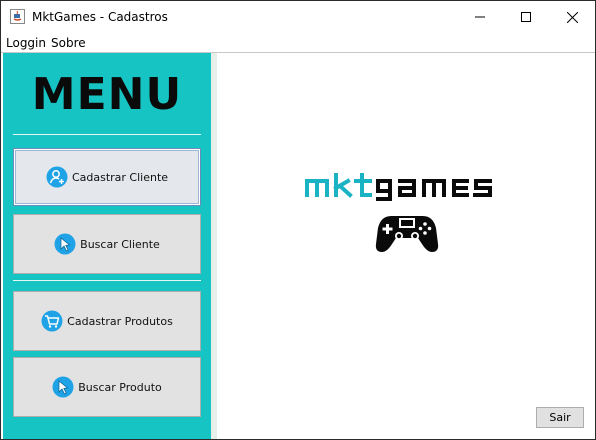 The height and width of the screenshot is (440, 596). Describe the element at coordinates (107, 94) in the screenshot. I see `sidebar-title: MENU` at that location.